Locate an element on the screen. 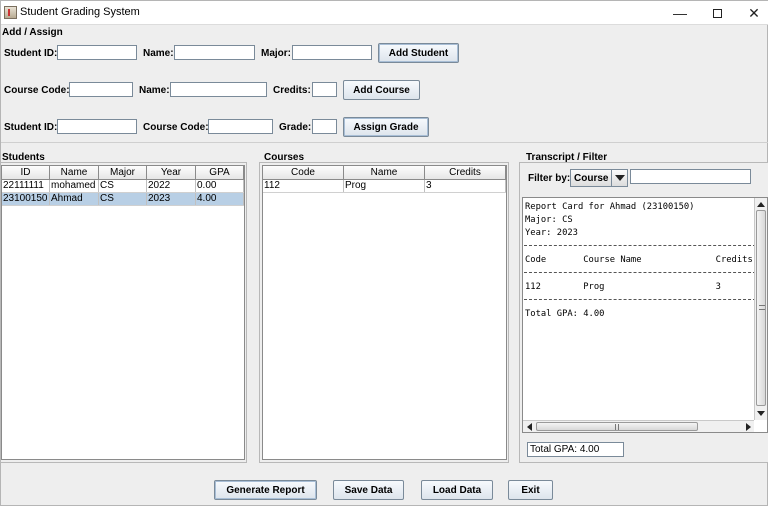 The width and height of the screenshot is (768, 506). student-year-cell: 2022 is located at coordinates (171, 186).